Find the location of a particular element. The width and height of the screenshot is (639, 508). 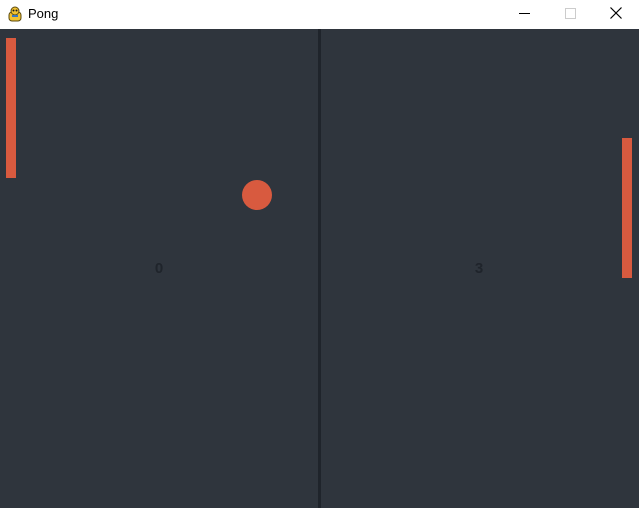

right-score: 3 is located at coordinates (479, 268).